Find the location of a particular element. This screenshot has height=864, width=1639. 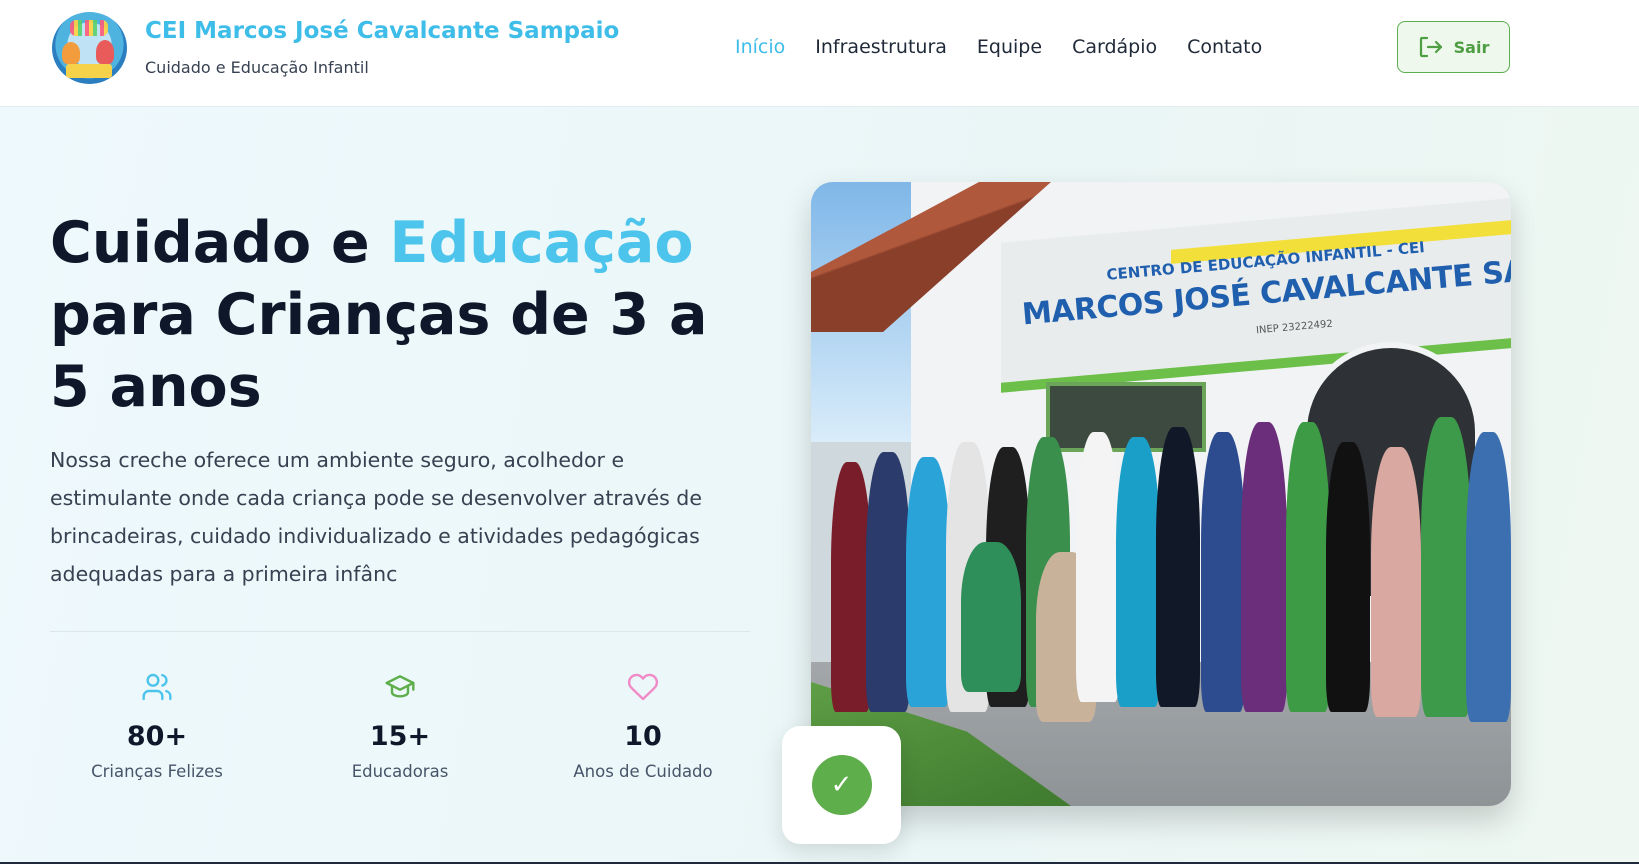

check-badge: ✓ is located at coordinates (841, 785).